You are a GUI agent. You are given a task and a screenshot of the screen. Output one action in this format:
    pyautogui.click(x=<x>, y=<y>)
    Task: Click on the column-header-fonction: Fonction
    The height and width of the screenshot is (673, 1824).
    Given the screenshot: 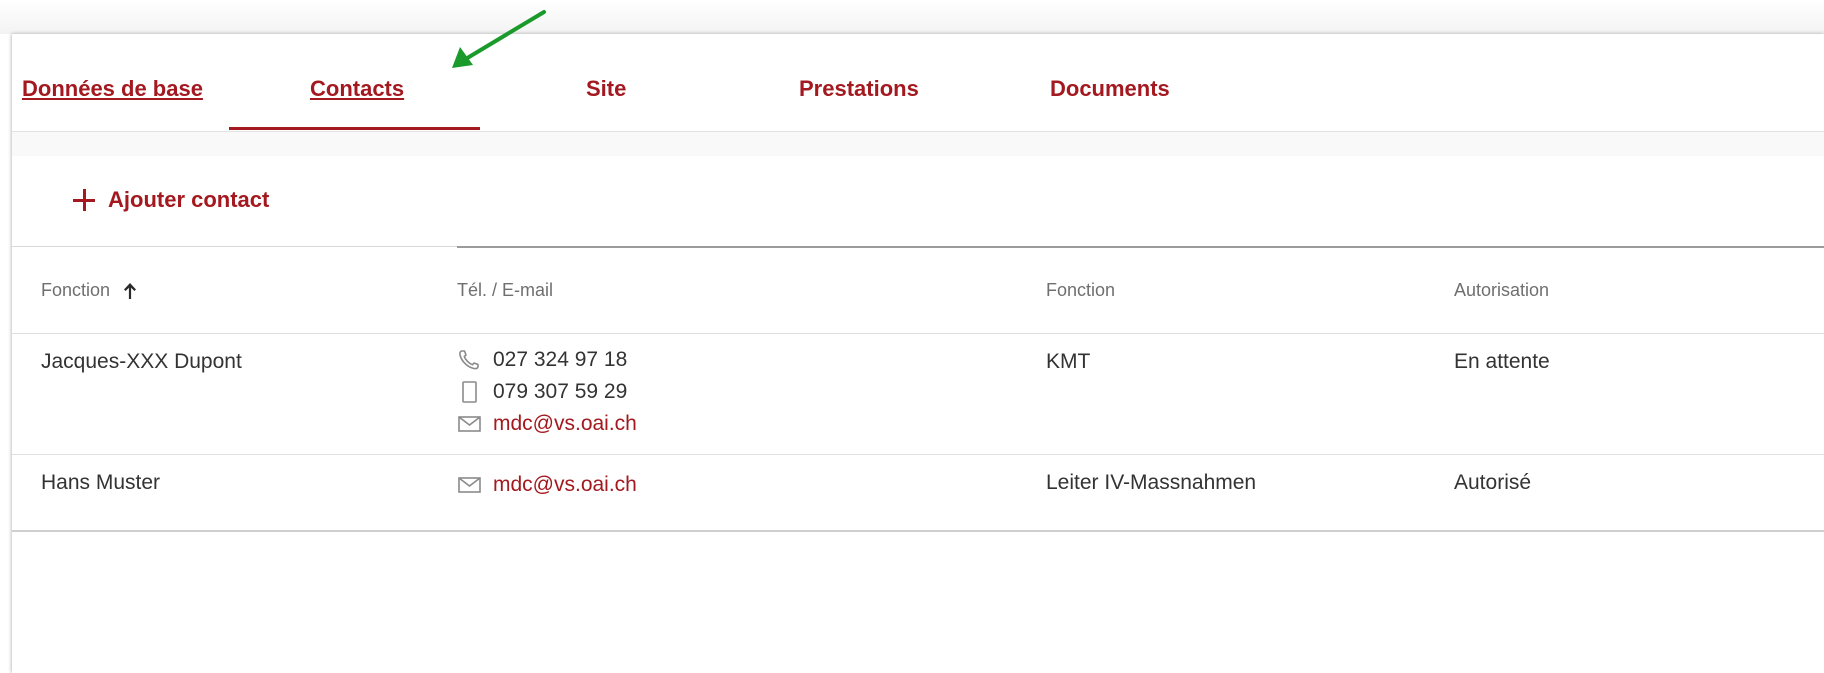 What is the action you would take?
    pyautogui.click(x=1080, y=290)
    